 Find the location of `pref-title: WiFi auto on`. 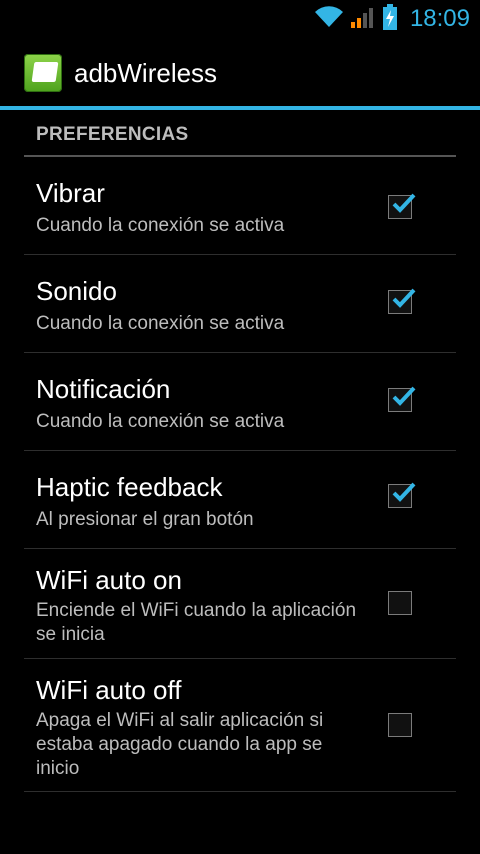

pref-title: WiFi auto on is located at coordinates (109, 580).